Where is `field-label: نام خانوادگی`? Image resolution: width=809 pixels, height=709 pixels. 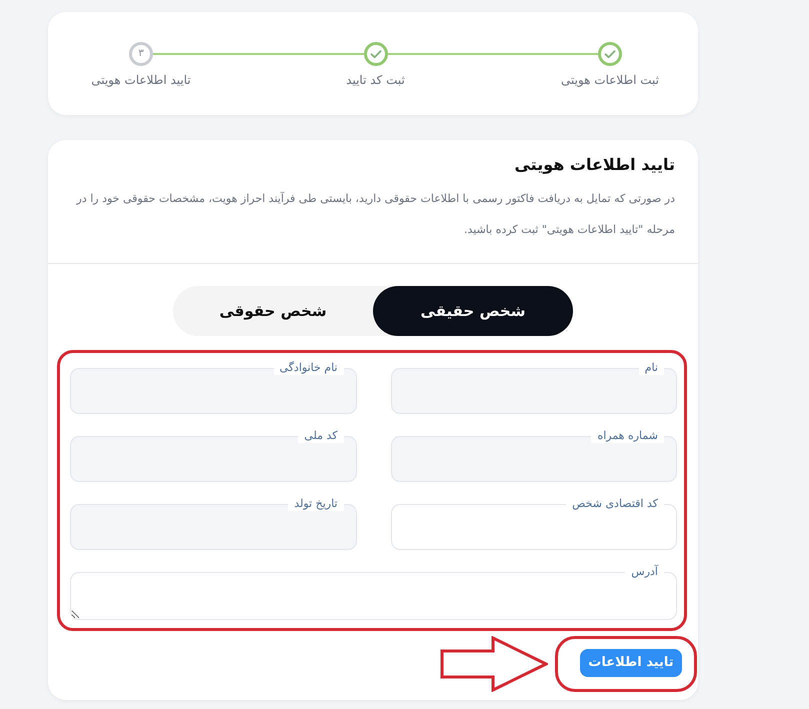 field-label: نام خانوادگی is located at coordinates (309, 367).